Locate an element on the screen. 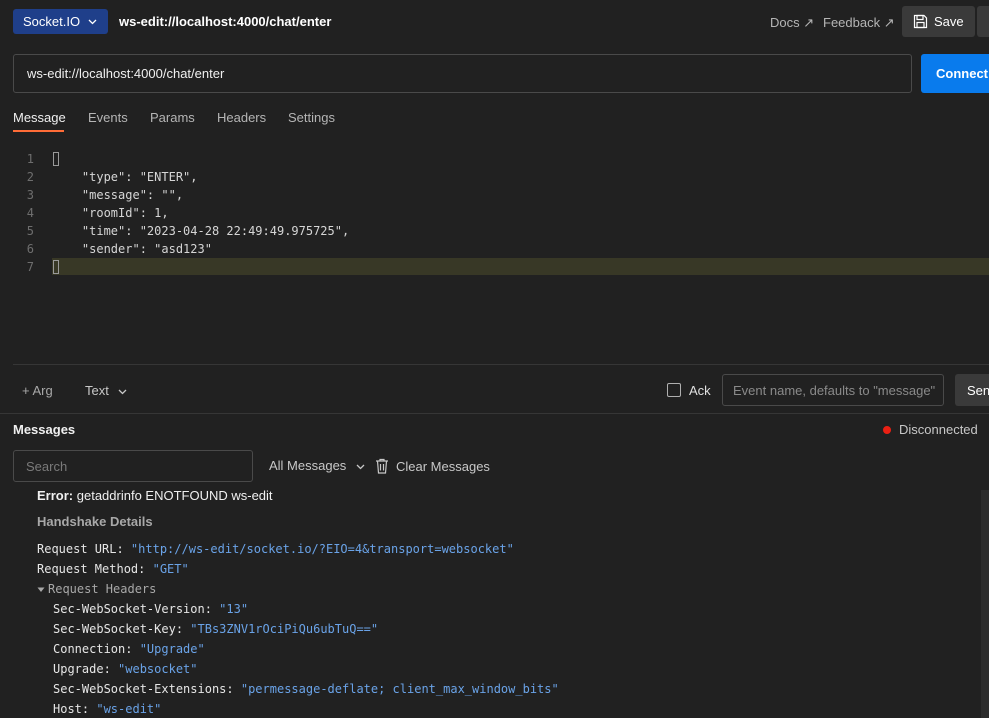 Image resolution: width=989 pixels, height=718 pixels. messages-filter-dropdown: All Messages is located at coordinates (317, 465).